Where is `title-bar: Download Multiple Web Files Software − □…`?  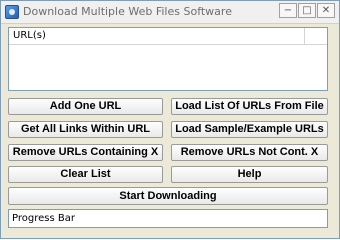
title-bar: Download Multiple Web Files Software − □… is located at coordinates (170, 12).